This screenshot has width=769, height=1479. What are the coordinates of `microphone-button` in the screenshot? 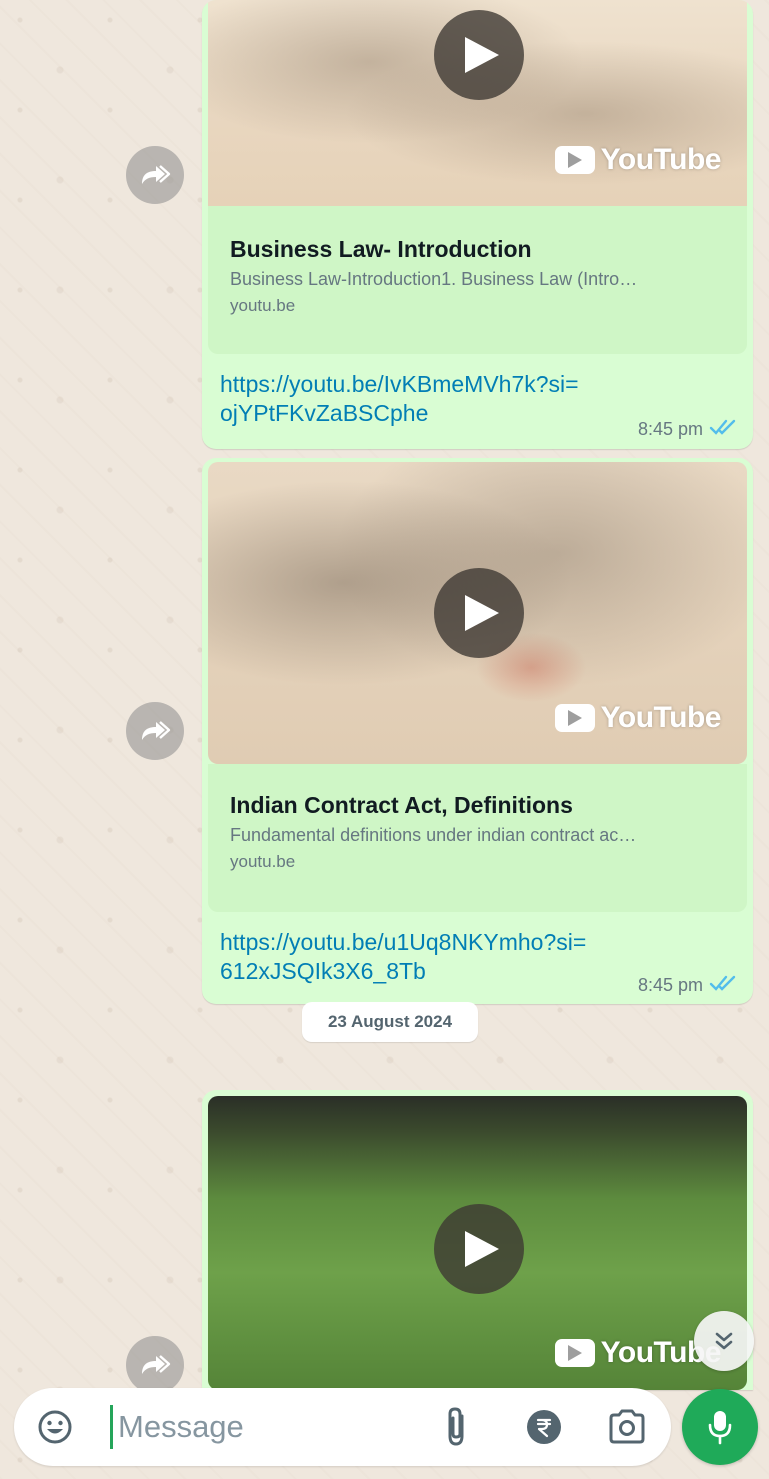 It's located at (720, 1427).